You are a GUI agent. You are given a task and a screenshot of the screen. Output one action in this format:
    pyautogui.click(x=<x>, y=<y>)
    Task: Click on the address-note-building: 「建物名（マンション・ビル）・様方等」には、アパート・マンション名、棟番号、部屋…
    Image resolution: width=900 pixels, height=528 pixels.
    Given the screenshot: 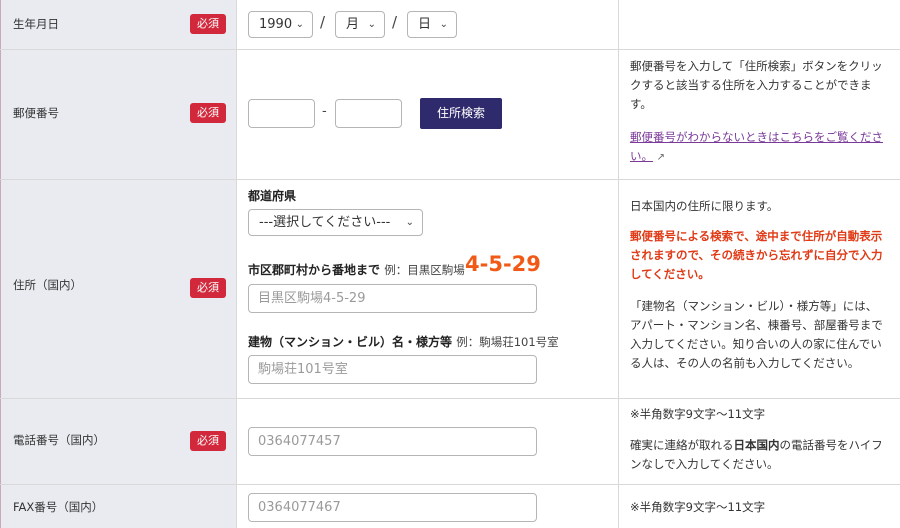 What is the action you would take?
    pyautogui.click(x=756, y=334)
    